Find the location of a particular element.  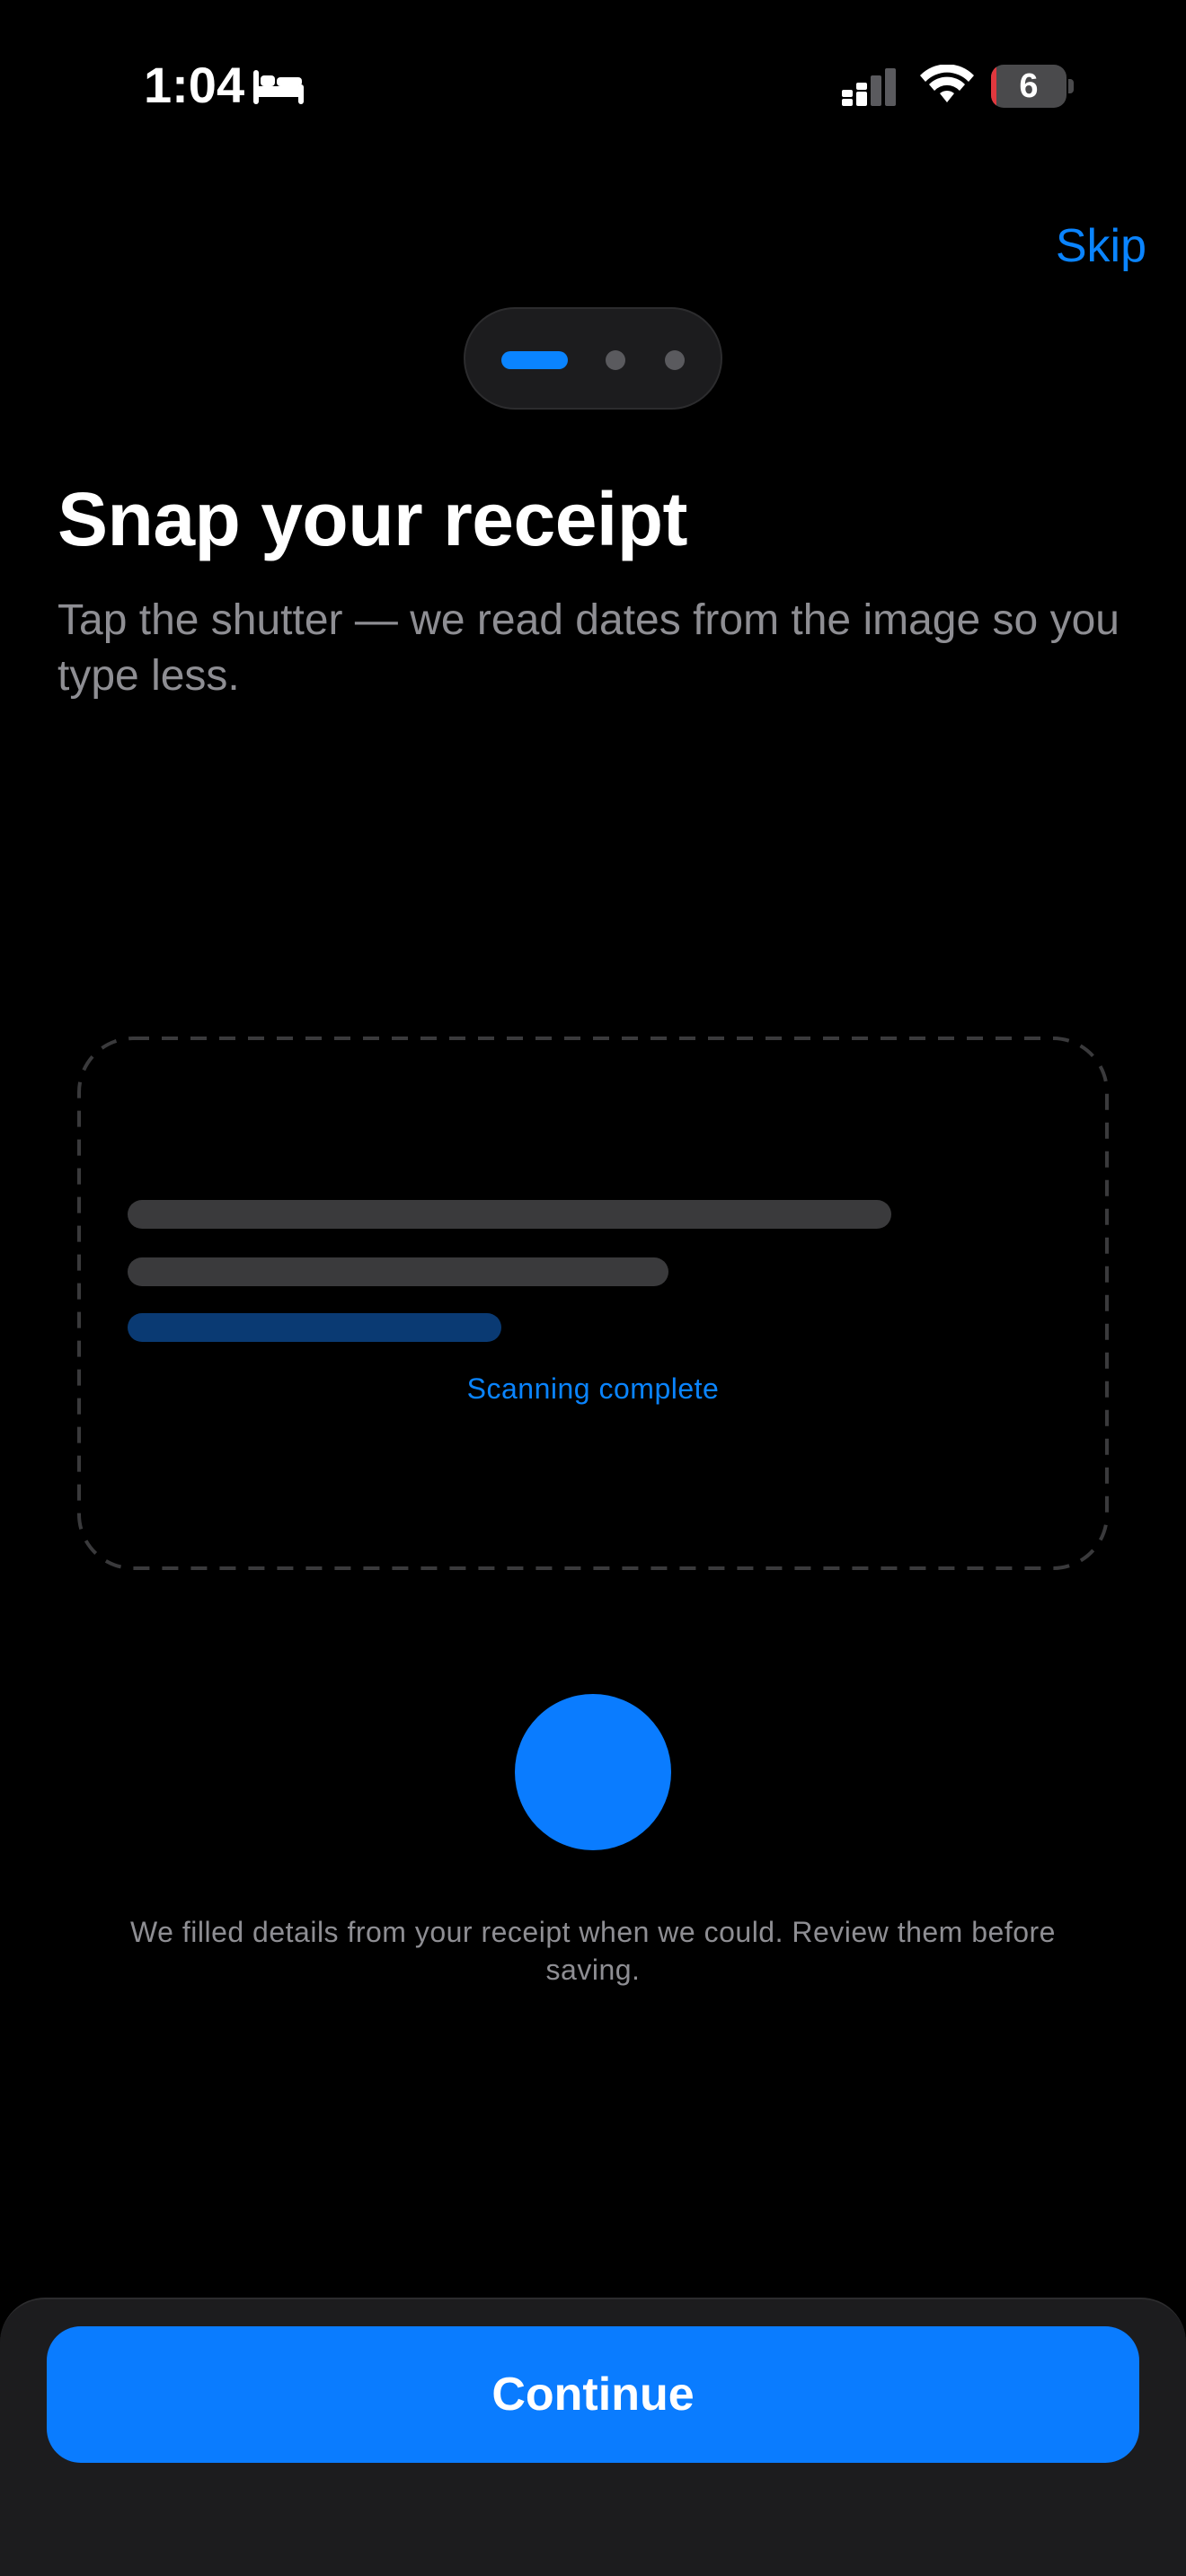

status-time: 1:04 is located at coordinates (194, 85).